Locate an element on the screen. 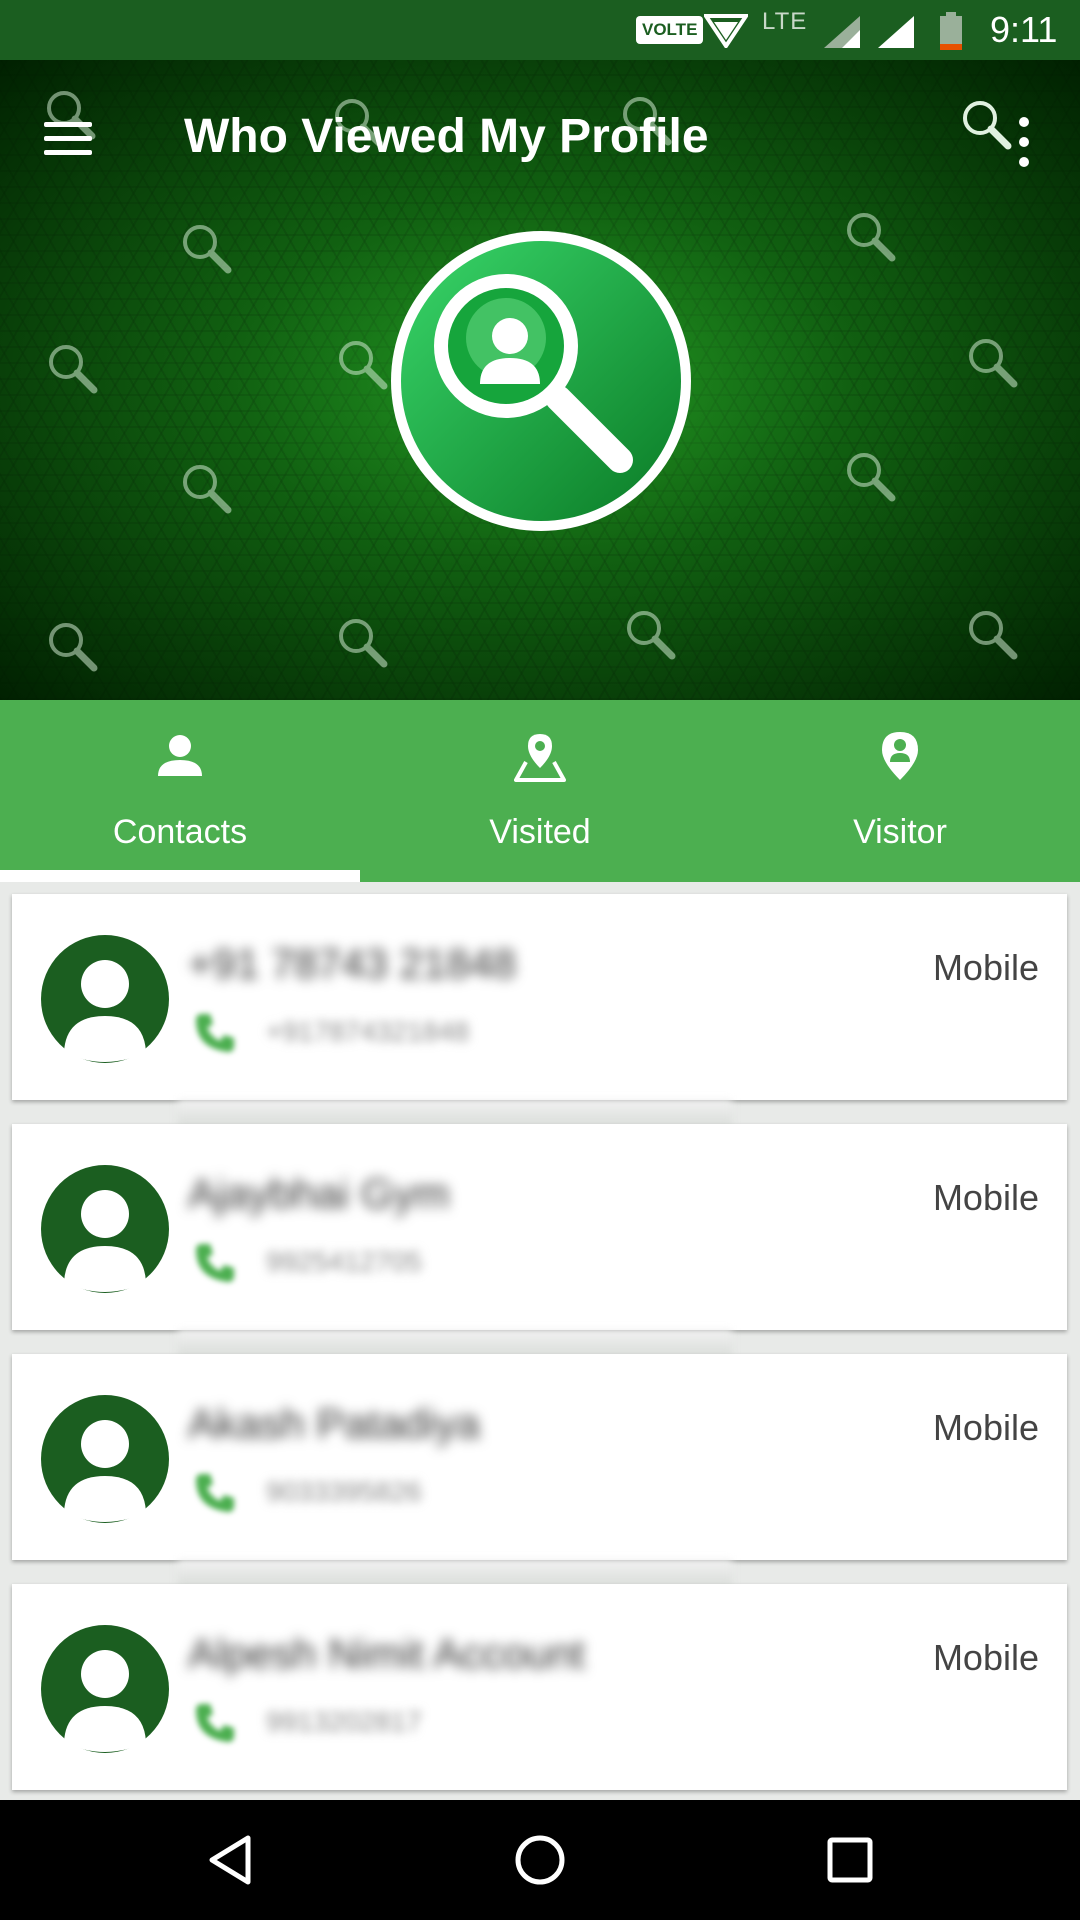 The image size is (1080, 1920). person-icon is located at coordinates (180, 755).